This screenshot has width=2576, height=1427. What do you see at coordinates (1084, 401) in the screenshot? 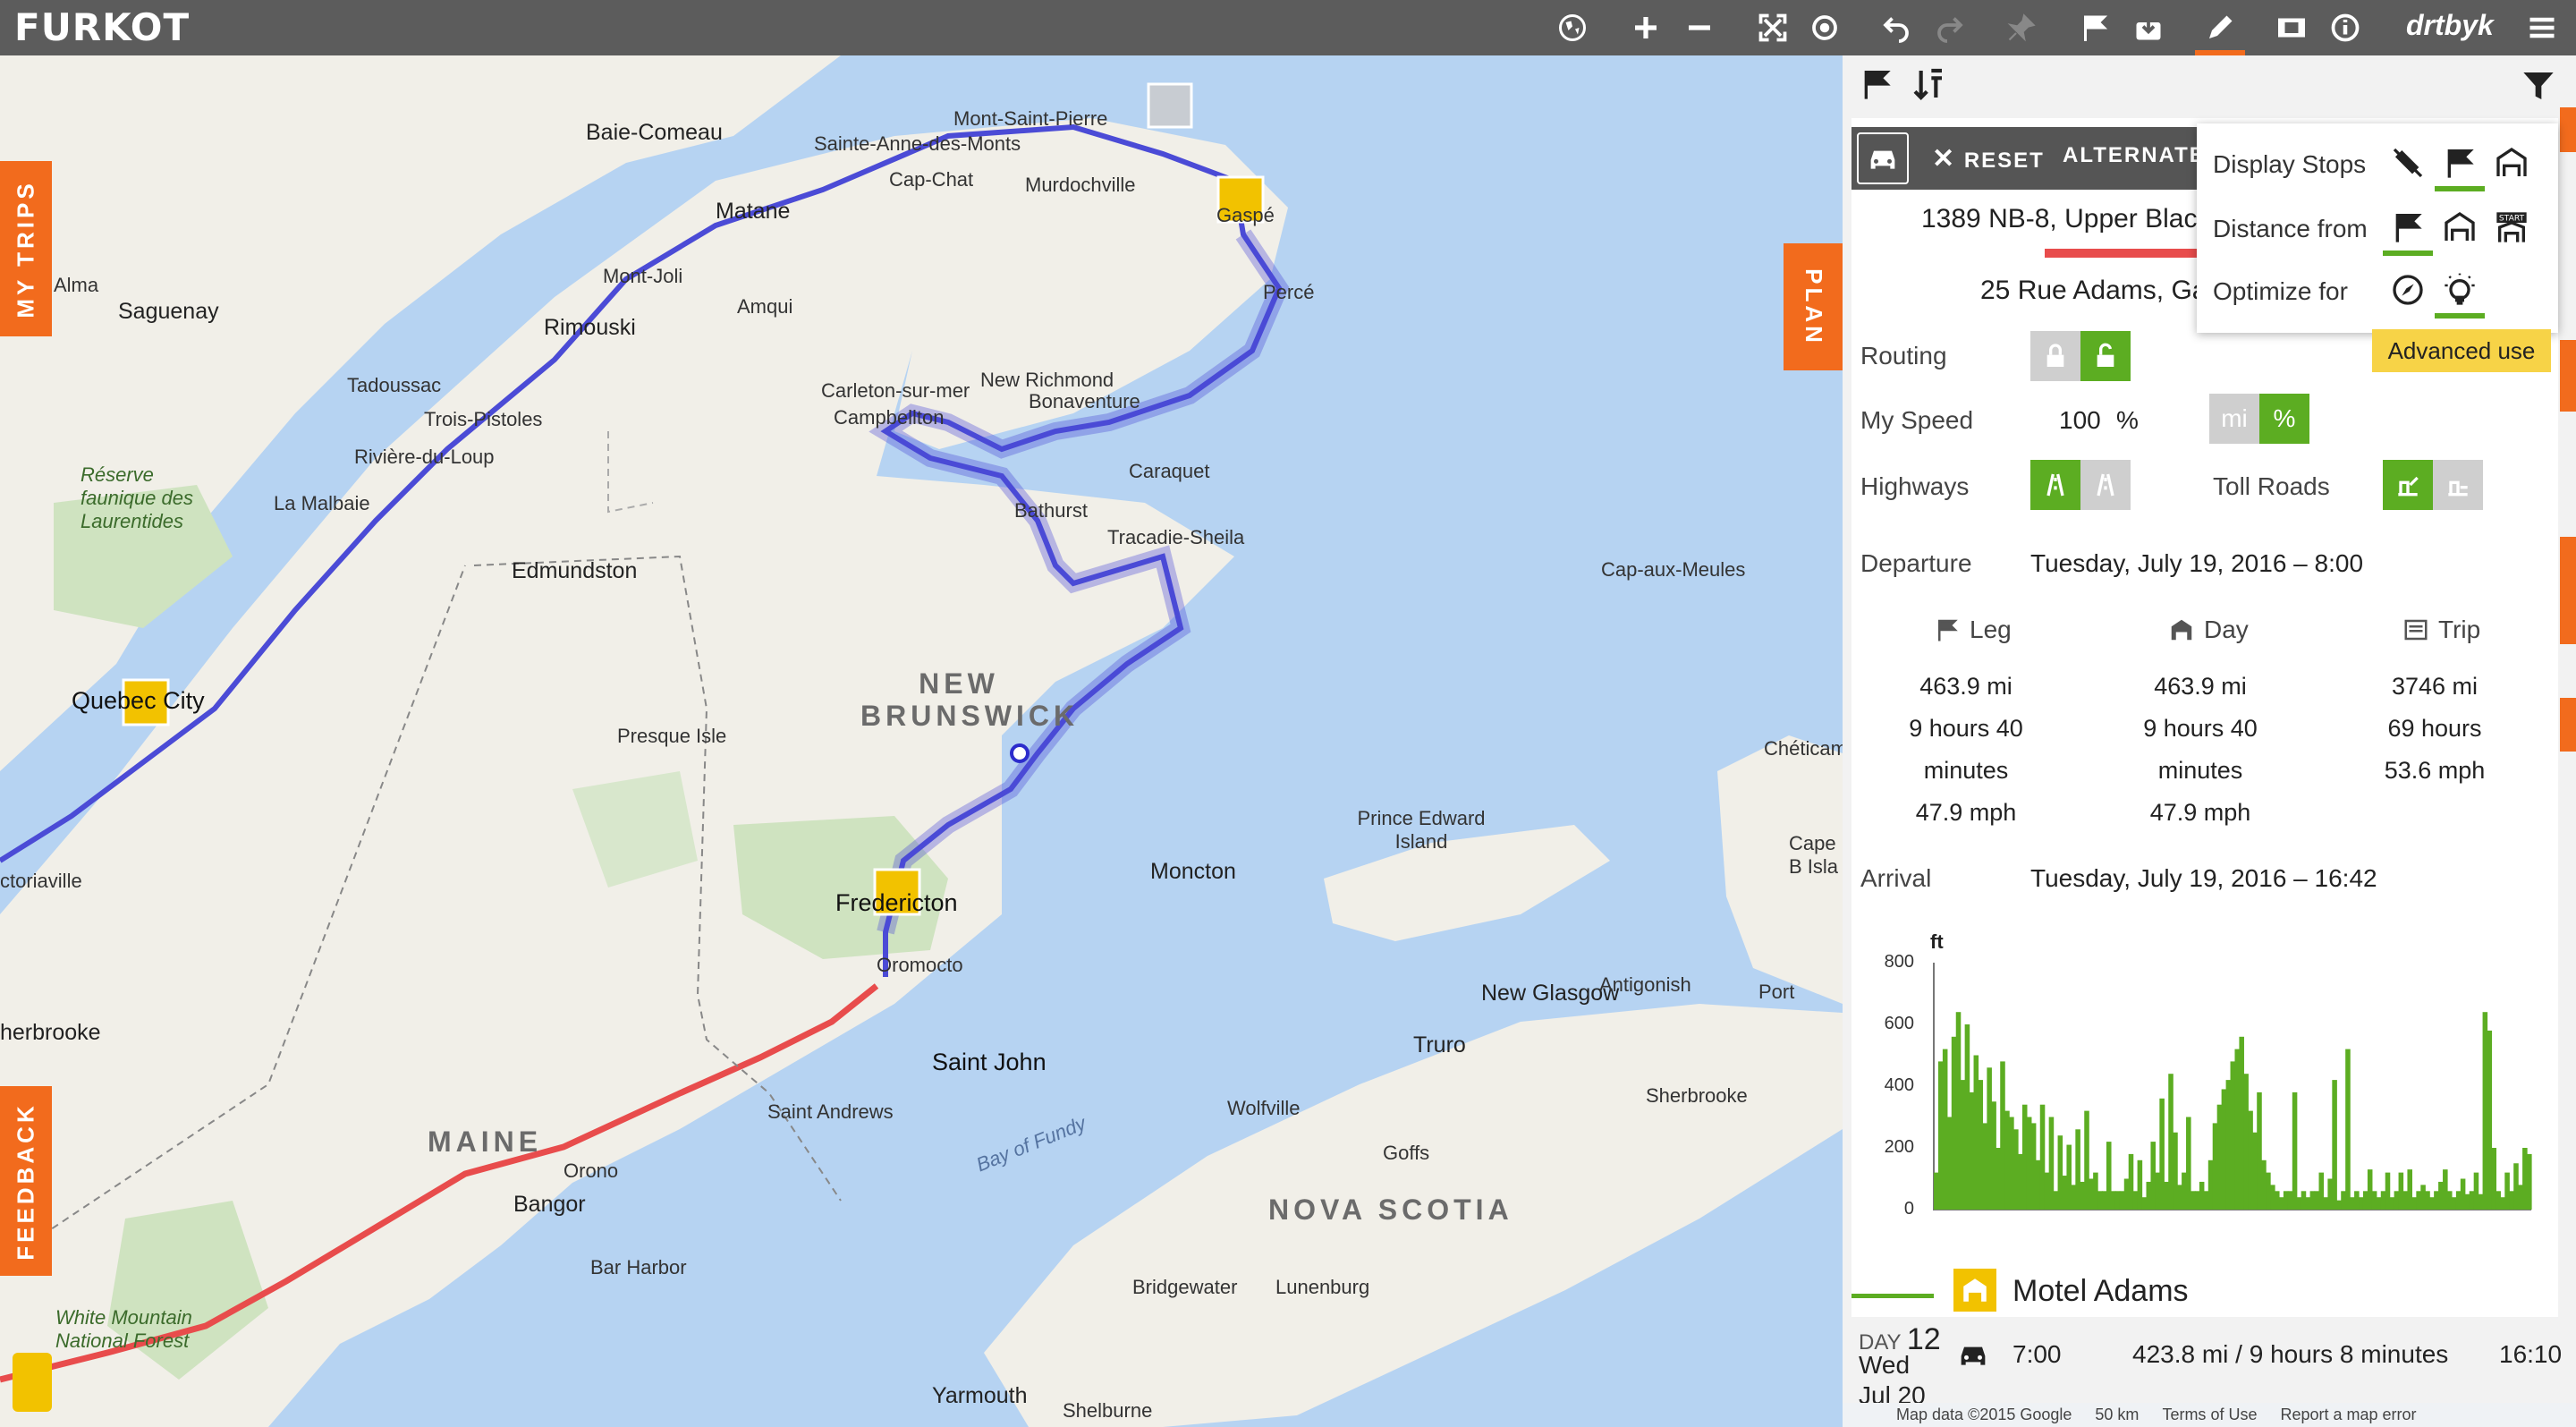
I see `map-label: Bonaventure` at bounding box center [1084, 401].